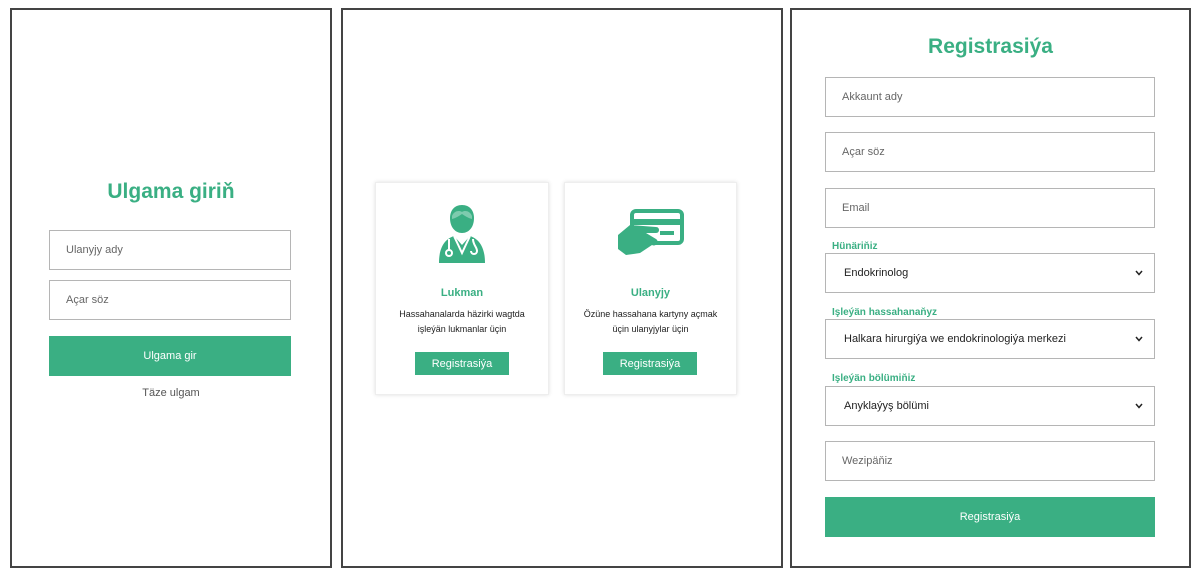  I want to click on user-register-button: Registrasiýa, so click(650, 363).